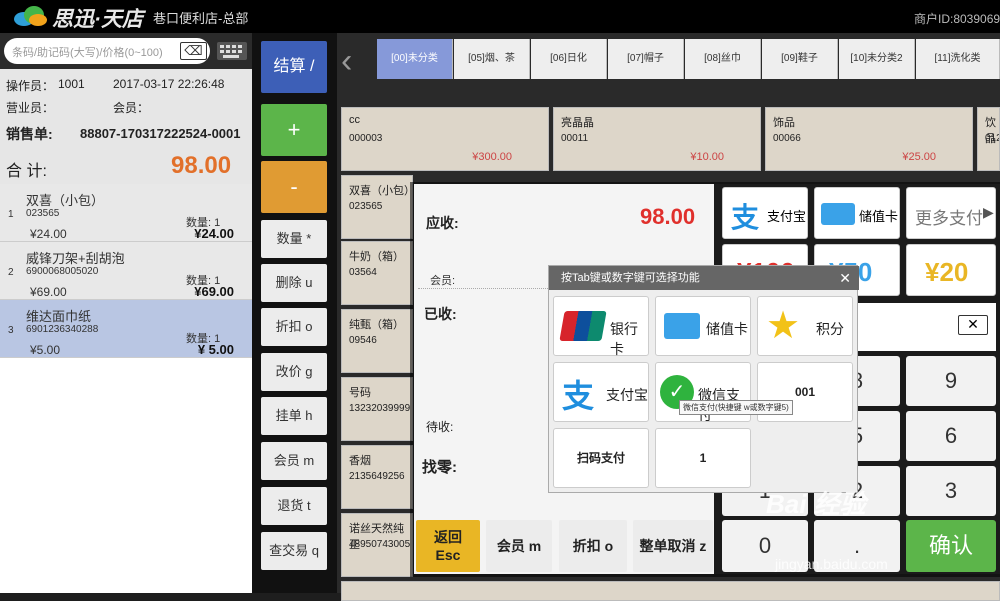 The height and width of the screenshot is (601, 1000). I want to click on more-payment-button: 更多支付 ▶, so click(951, 213).